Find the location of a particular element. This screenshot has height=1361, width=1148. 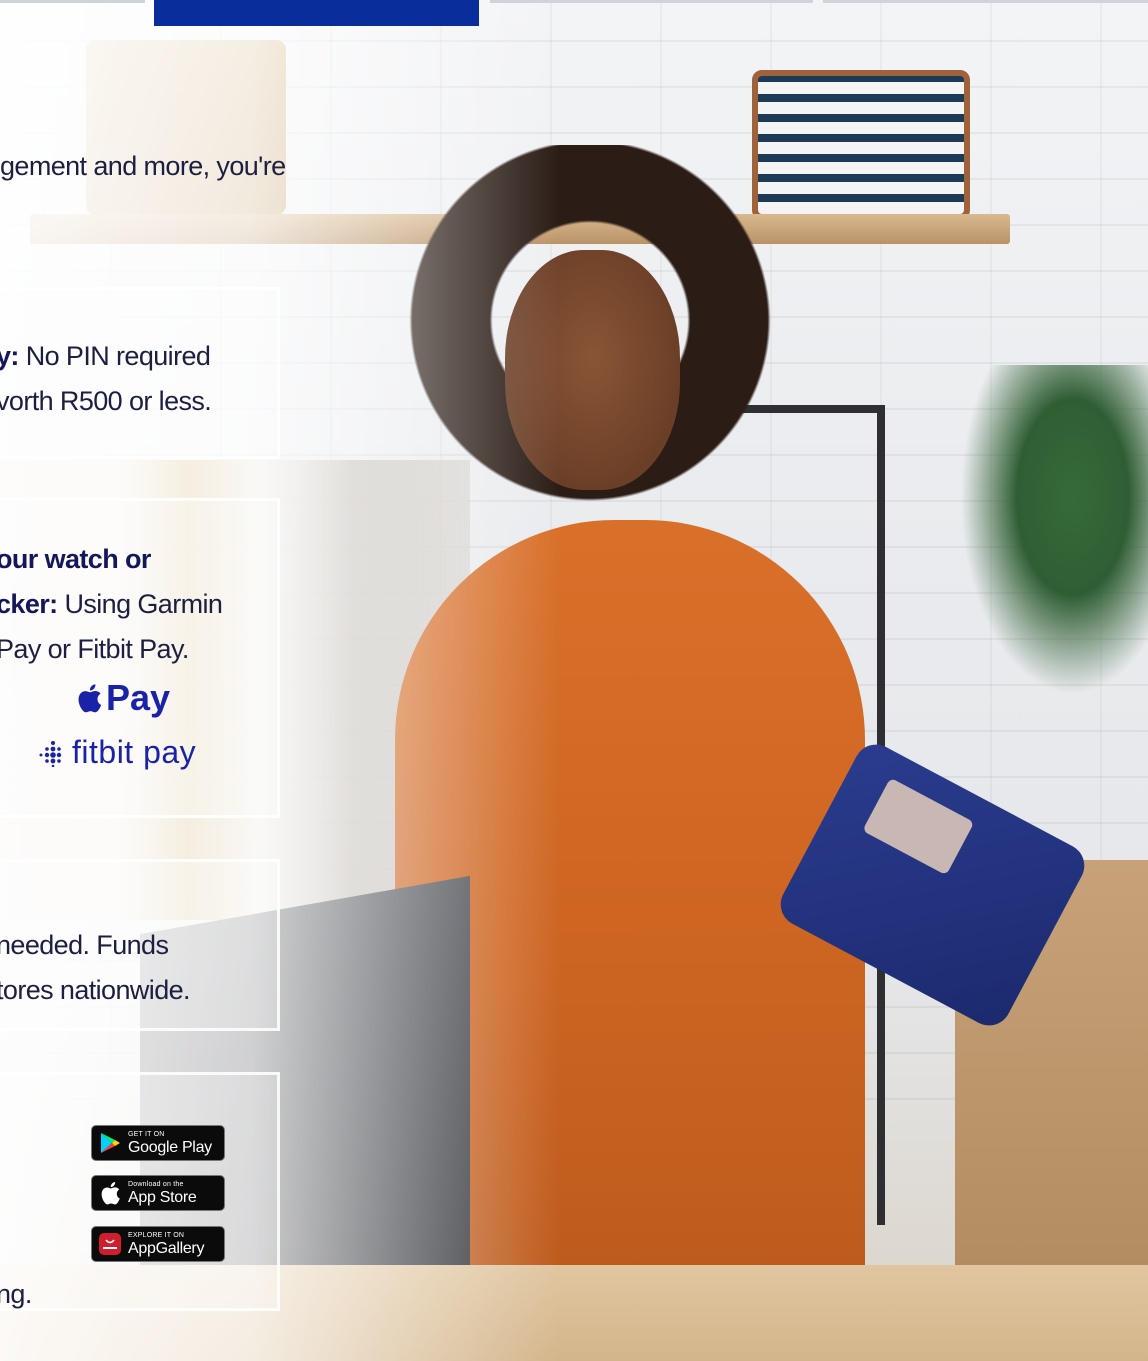

app-gallery-badge: EXPLORE IT ON AppGallery is located at coordinates (158, 1244).